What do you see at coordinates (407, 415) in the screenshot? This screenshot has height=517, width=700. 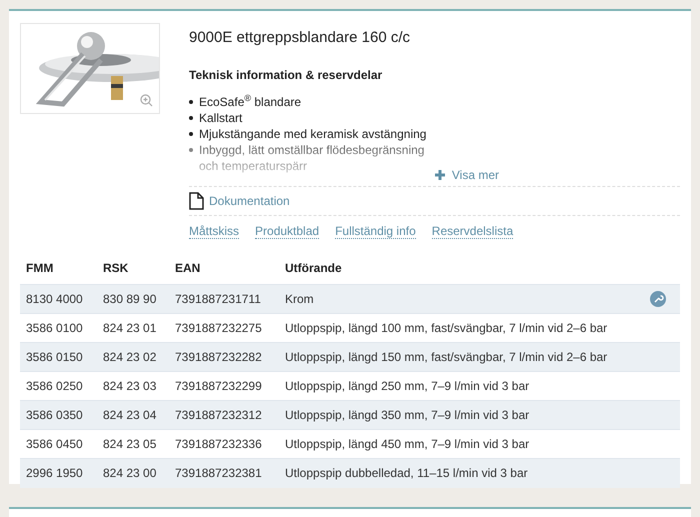 I see `table-cell: Utloppspip, längd 350 mm, 7–9 l/min vid 3 bar` at bounding box center [407, 415].